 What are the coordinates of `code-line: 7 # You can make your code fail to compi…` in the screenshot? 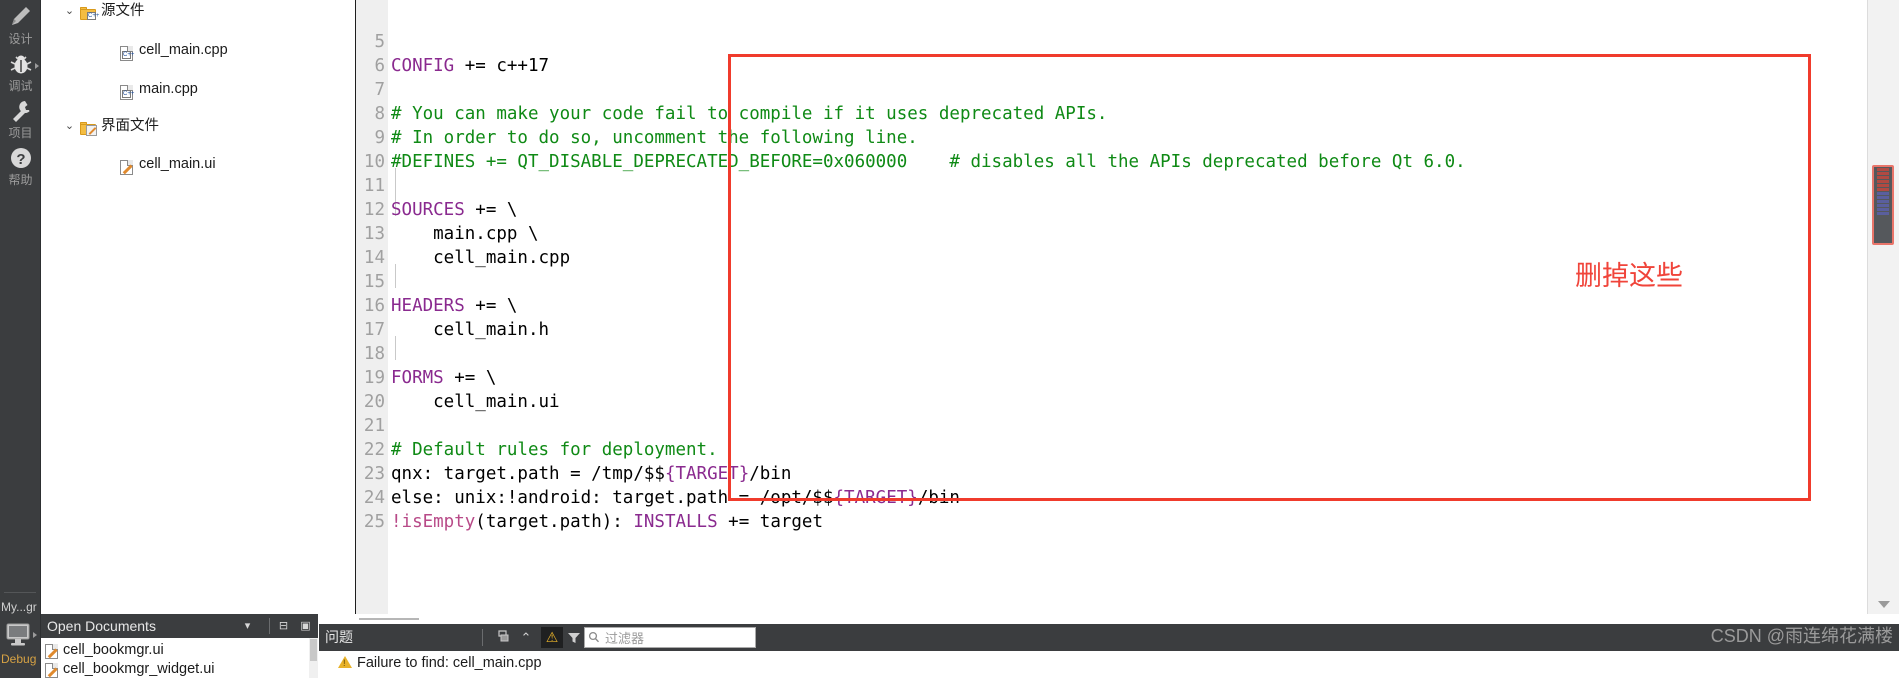 It's located at (1109, 89).